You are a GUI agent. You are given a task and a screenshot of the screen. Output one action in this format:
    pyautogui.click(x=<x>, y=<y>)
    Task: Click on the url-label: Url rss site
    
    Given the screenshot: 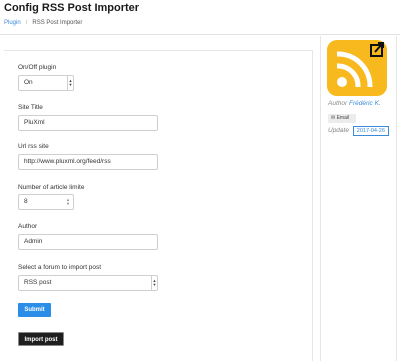 What is the action you would take?
    pyautogui.click(x=33, y=146)
    